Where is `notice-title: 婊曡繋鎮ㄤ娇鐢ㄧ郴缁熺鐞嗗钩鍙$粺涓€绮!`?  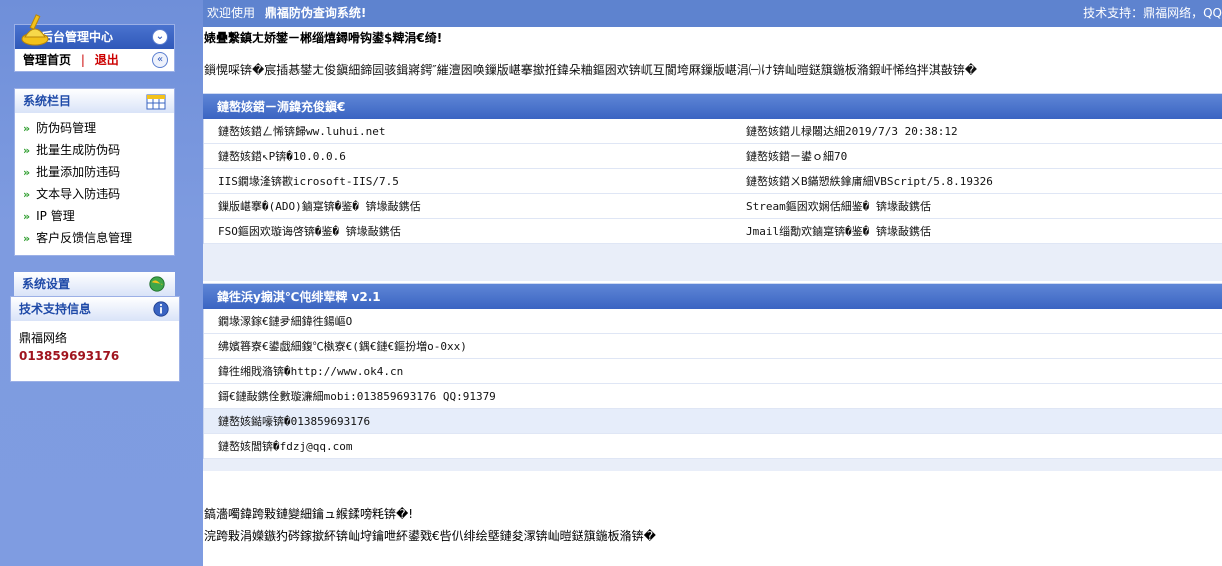 notice-title: 婊曡繋鎮ㄤ娇鐢ㄧ郴缁熺鐞嗗钩鍙$粺涓€绮! is located at coordinates (323, 38).